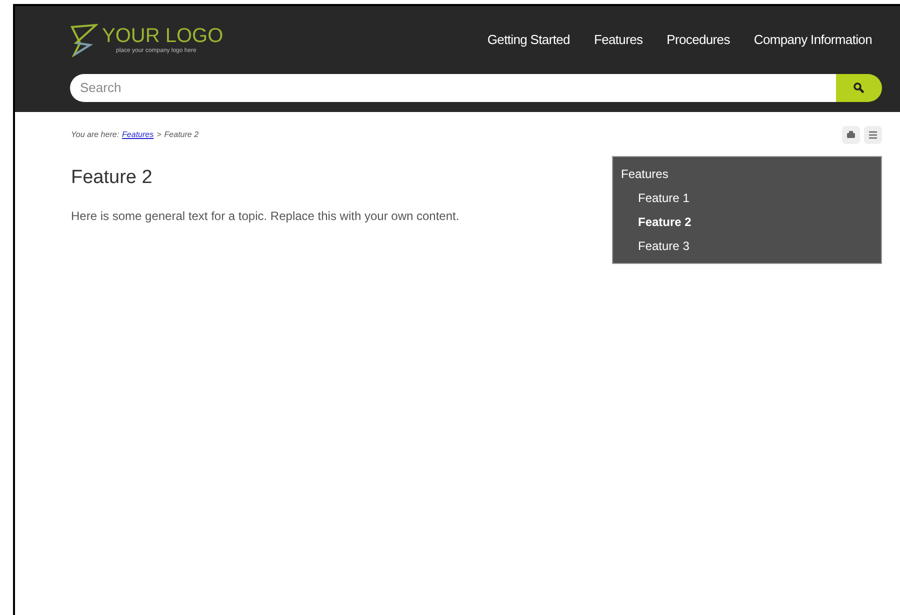 The image size is (900, 615). I want to click on print-button, so click(851, 135).